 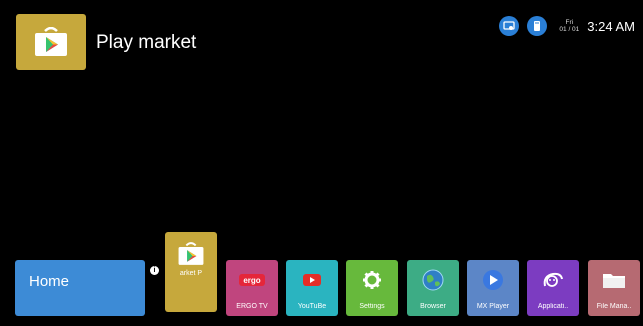 I want to click on header-app-icon, so click(x=51, y=42).